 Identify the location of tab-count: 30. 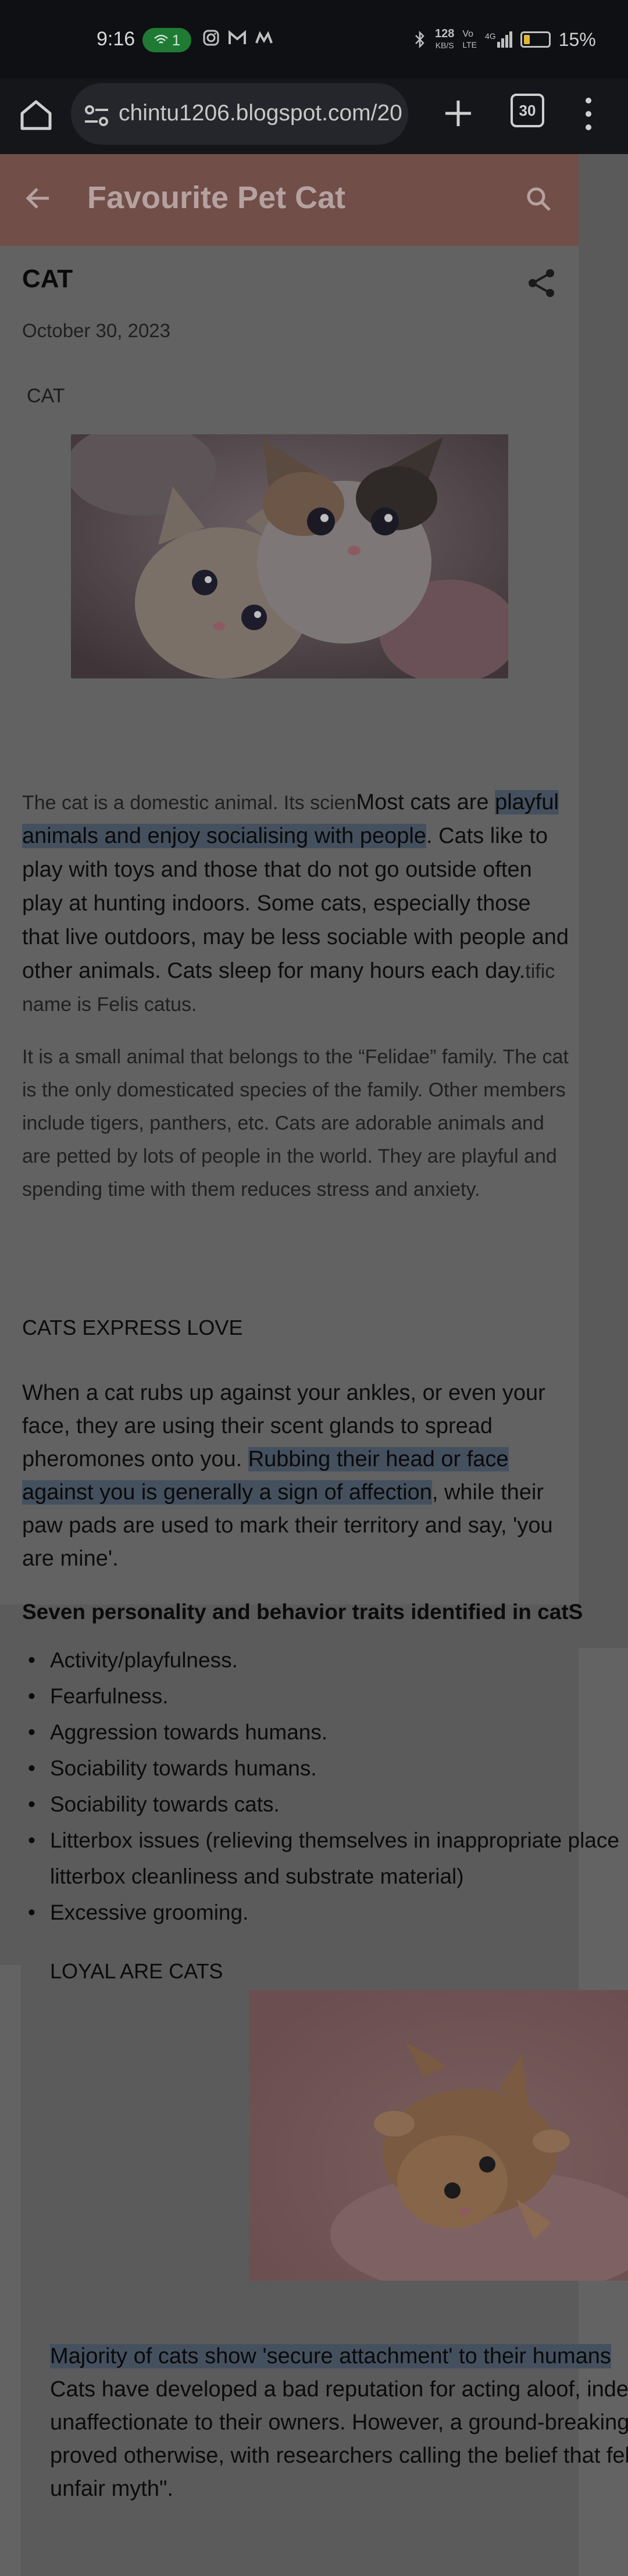
(527, 110).